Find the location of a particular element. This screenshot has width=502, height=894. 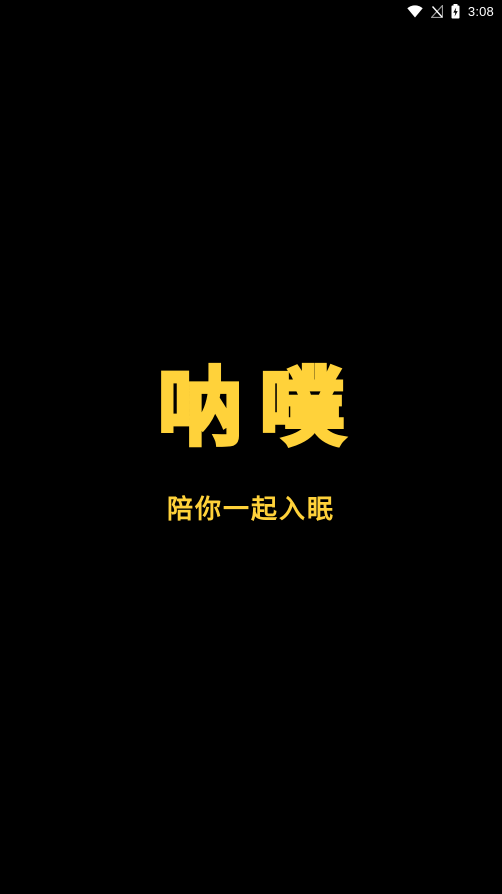

status-bar: 3:08 is located at coordinates (251, 11).